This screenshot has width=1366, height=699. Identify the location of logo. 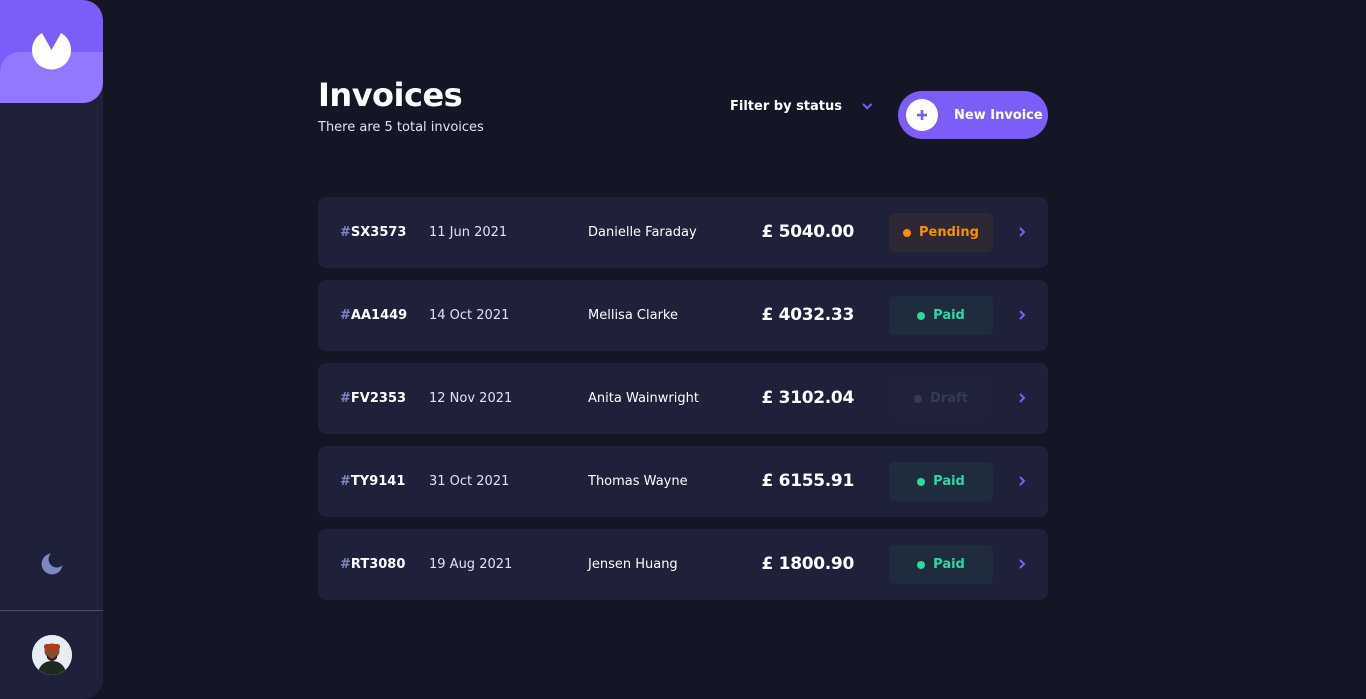
(51, 51).